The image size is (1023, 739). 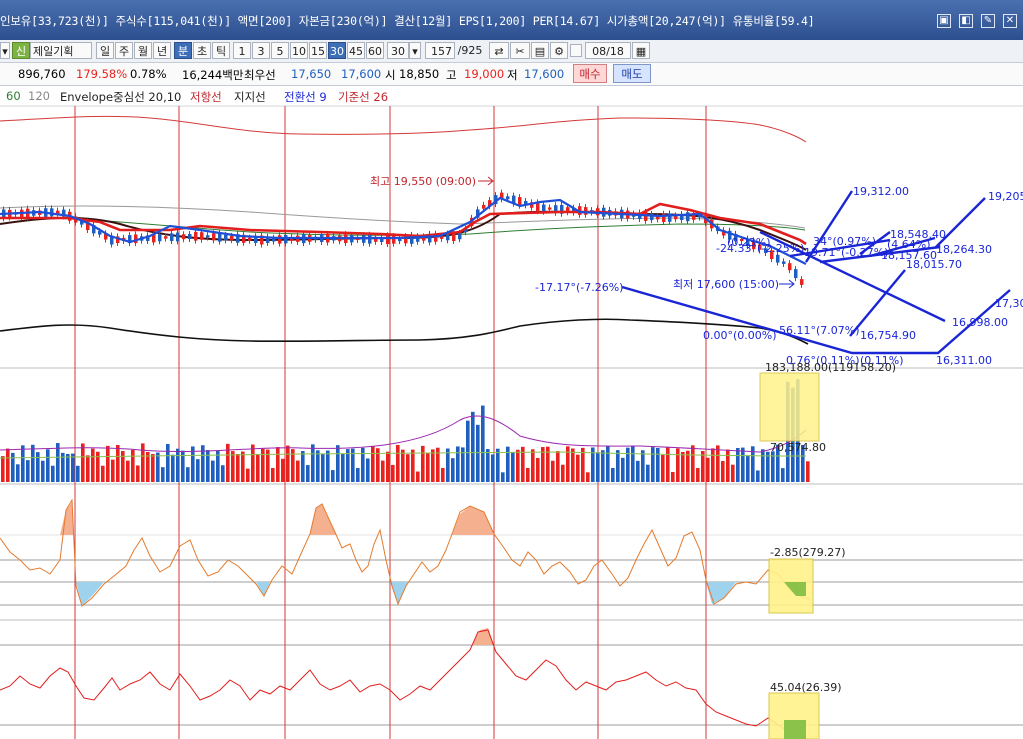 I want to click on angle-label: 34°(0.97%), so click(x=844, y=241).